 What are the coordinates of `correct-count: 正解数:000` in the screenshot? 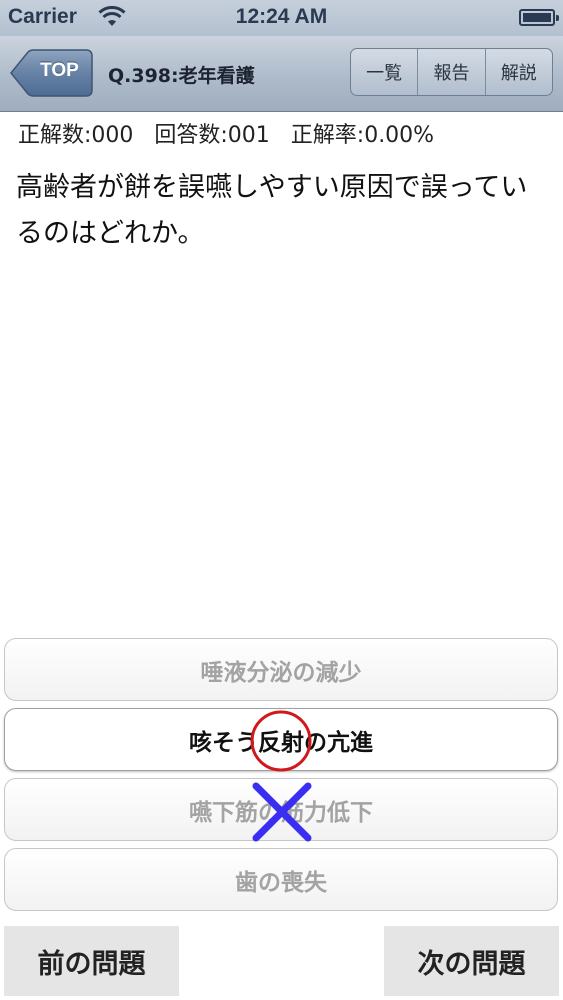 It's located at (76, 135).